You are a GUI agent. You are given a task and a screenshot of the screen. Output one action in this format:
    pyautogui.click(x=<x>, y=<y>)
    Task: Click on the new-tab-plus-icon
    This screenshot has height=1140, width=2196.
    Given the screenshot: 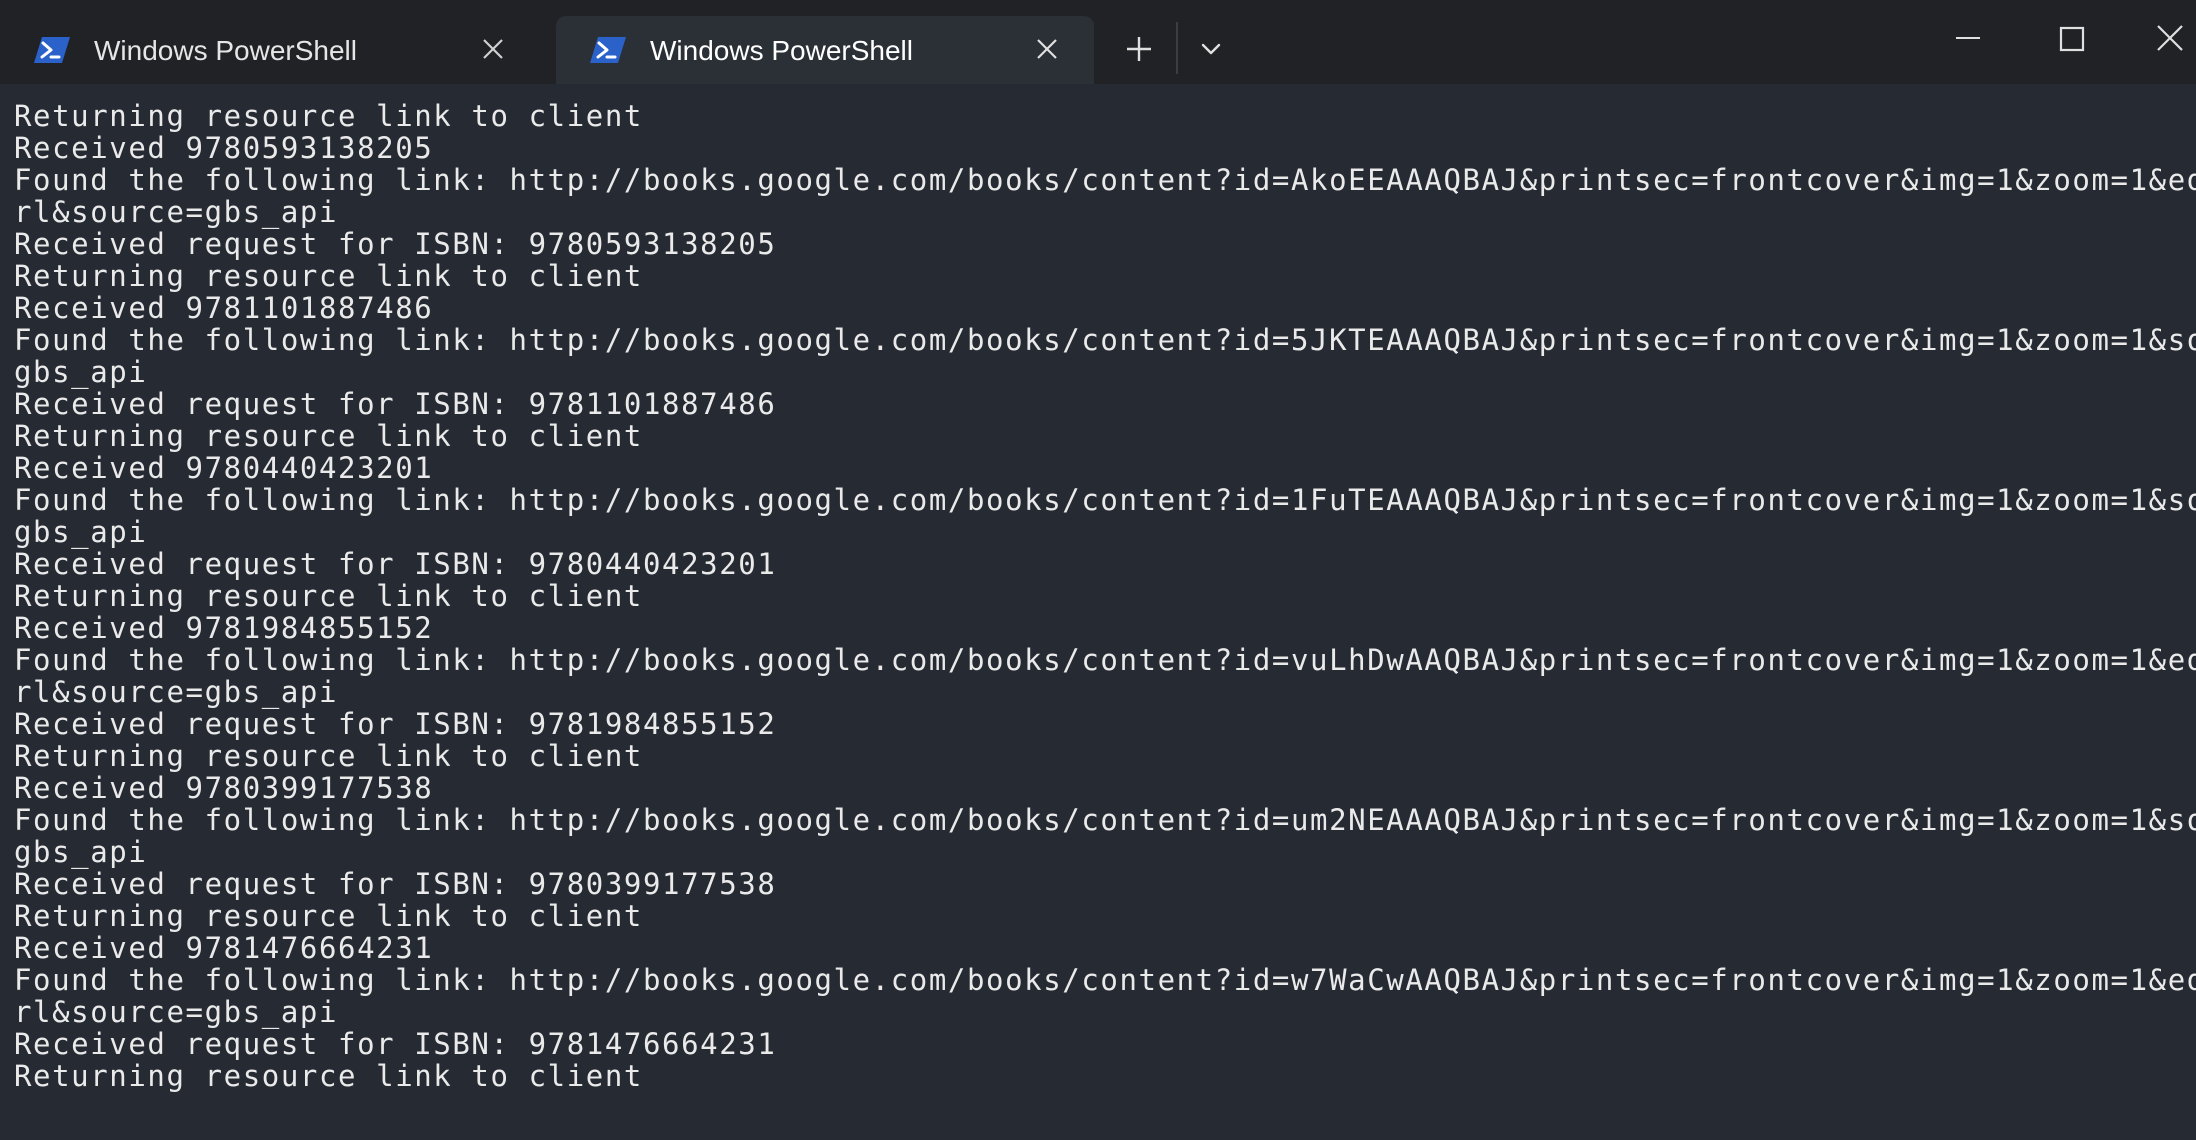 What is the action you would take?
    pyautogui.click(x=1139, y=49)
    